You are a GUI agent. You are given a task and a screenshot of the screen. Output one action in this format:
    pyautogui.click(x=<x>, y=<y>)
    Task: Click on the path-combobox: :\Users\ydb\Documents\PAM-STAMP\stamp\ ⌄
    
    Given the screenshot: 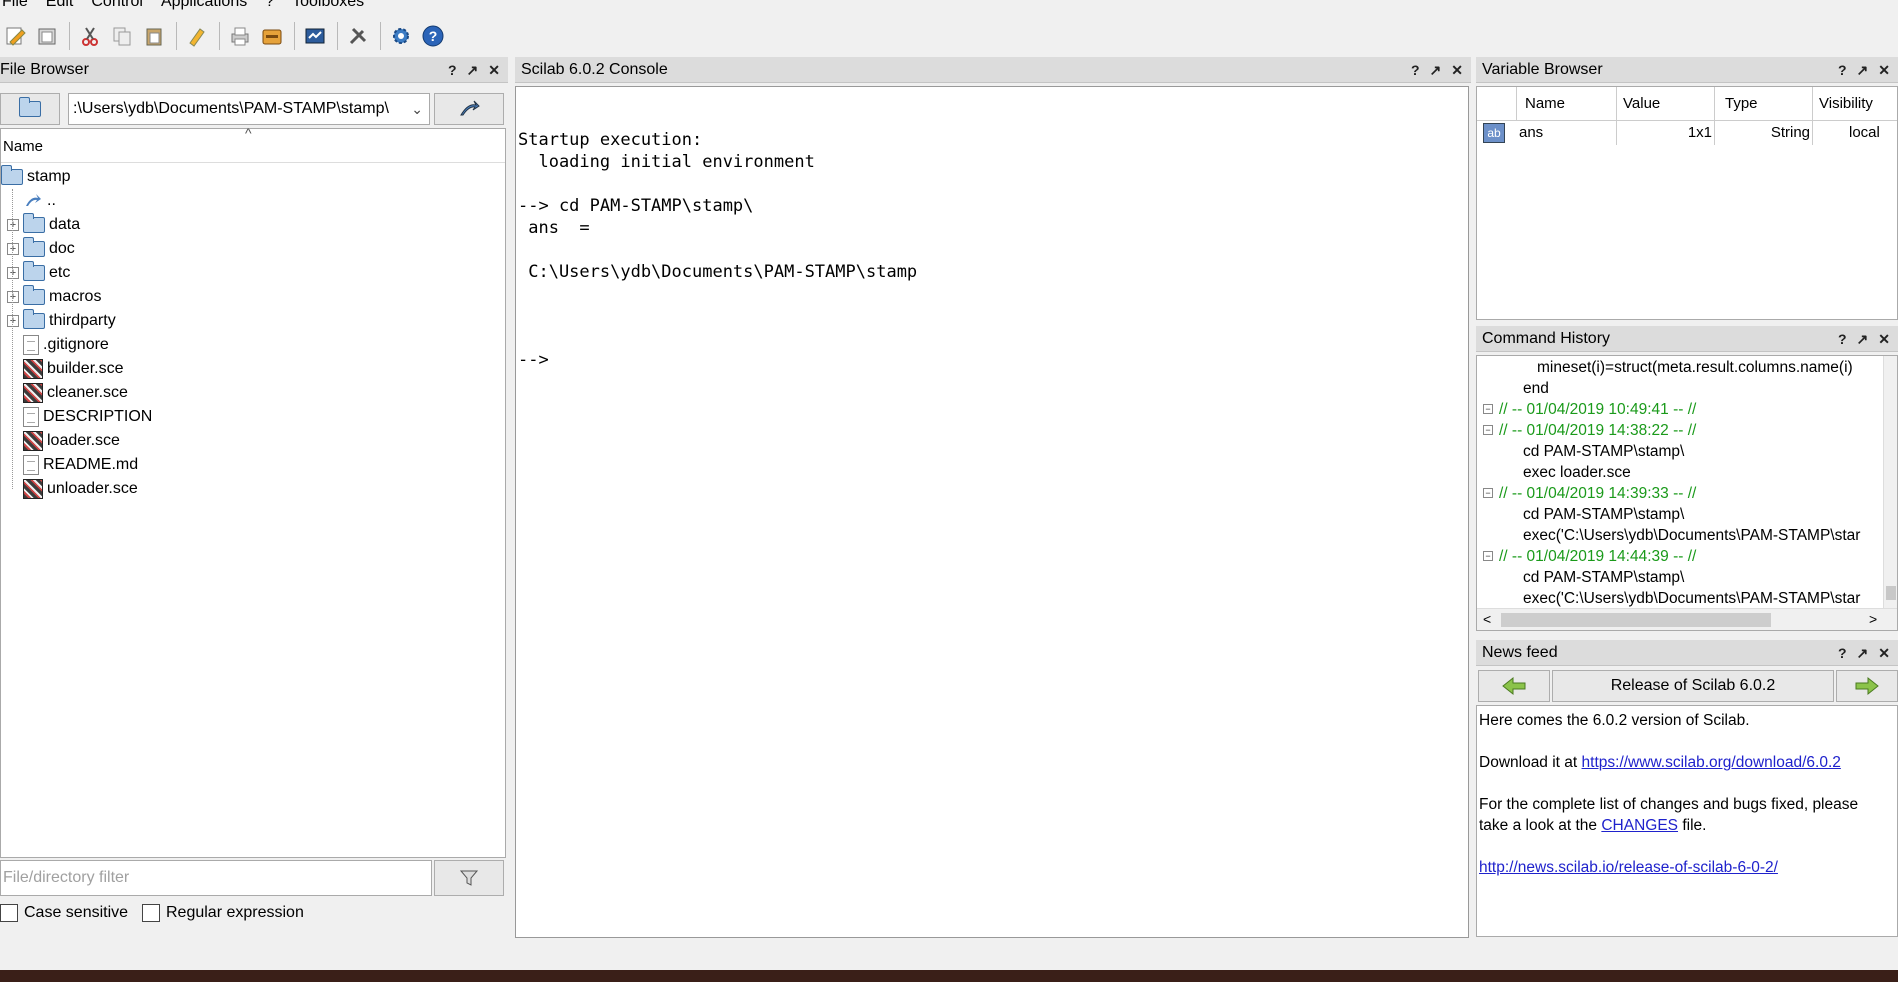 What is the action you would take?
    pyautogui.click(x=249, y=109)
    